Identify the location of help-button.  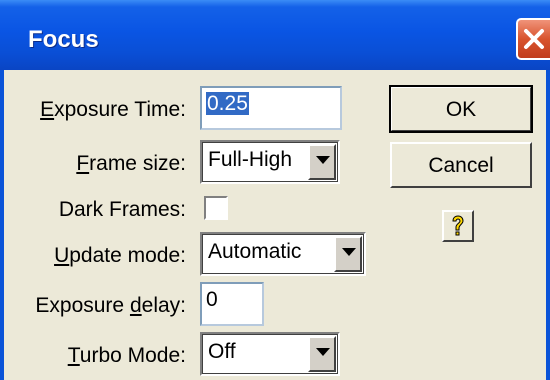
(458, 226).